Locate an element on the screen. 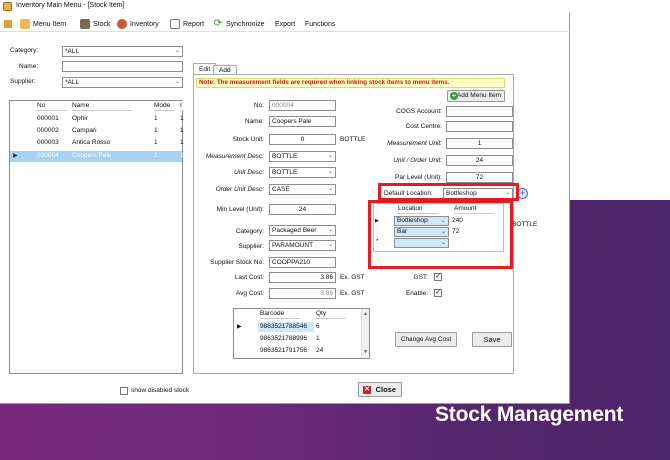 This screenshot has width=670, height=460. measurement-unit-field: 1 is located at coordinates (479, 143).